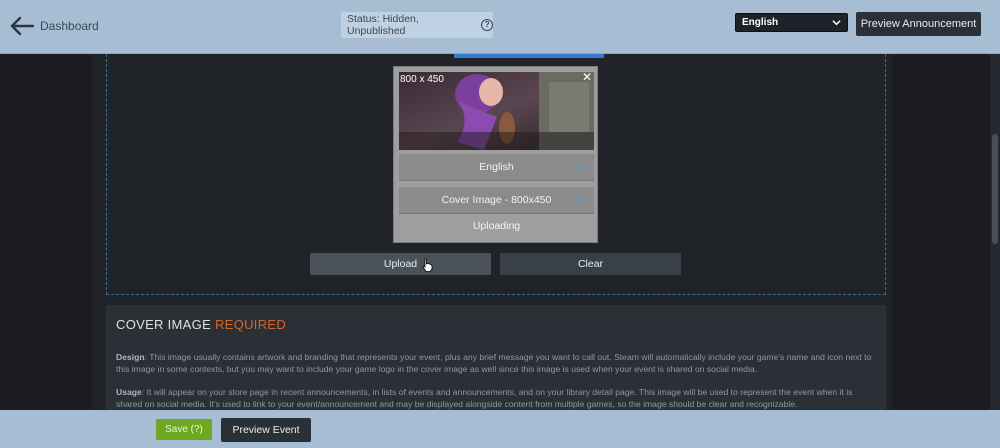  I want to click on image-language-value: English, so click(496, 167).